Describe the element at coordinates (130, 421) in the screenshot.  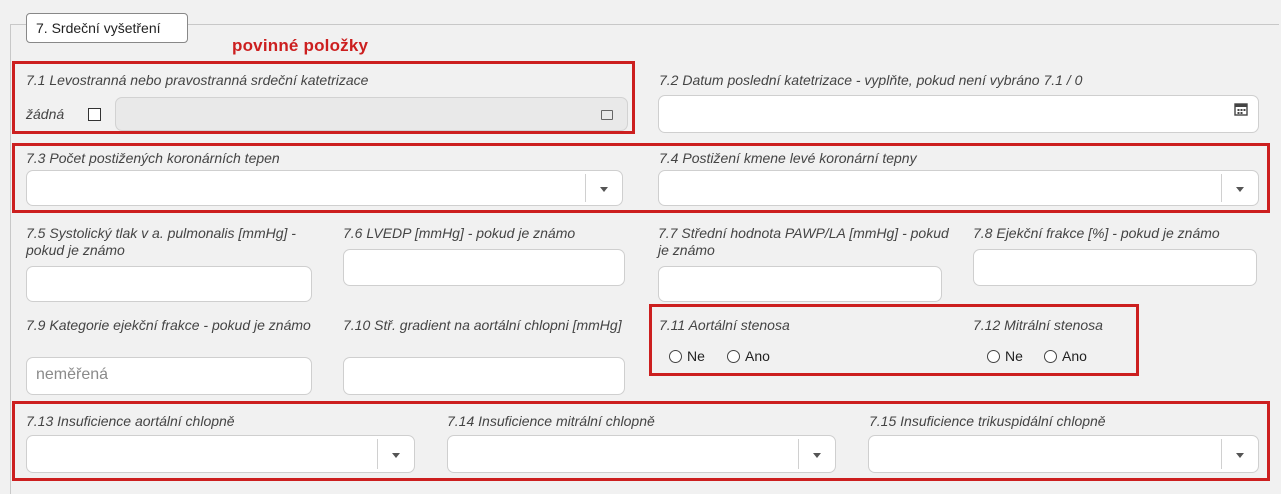
I see `label-7-13: 7.13 Insuficience aortální chlopně` at that location.